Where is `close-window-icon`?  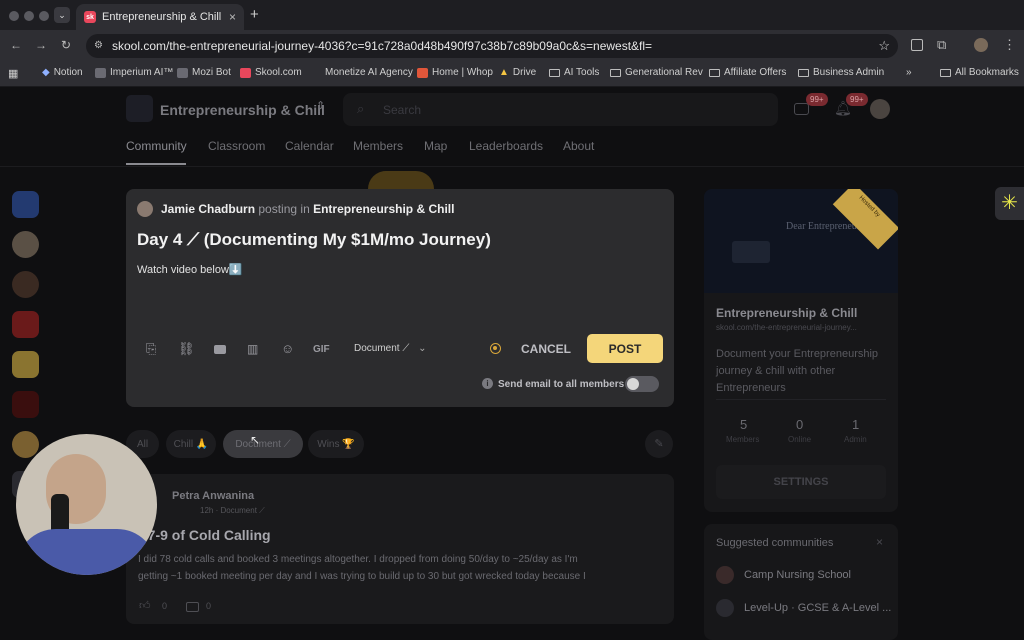 close-window-icon is located at coordinates (14, 16).